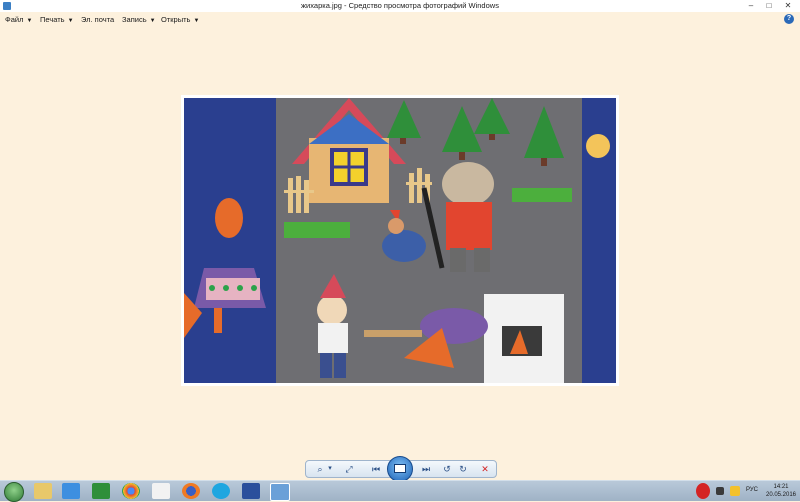 This screenshot has width=800, height=502. Describe the element at coordinates (485, 469) in the screenshot. I see `delete-icon: ✕` at that location.